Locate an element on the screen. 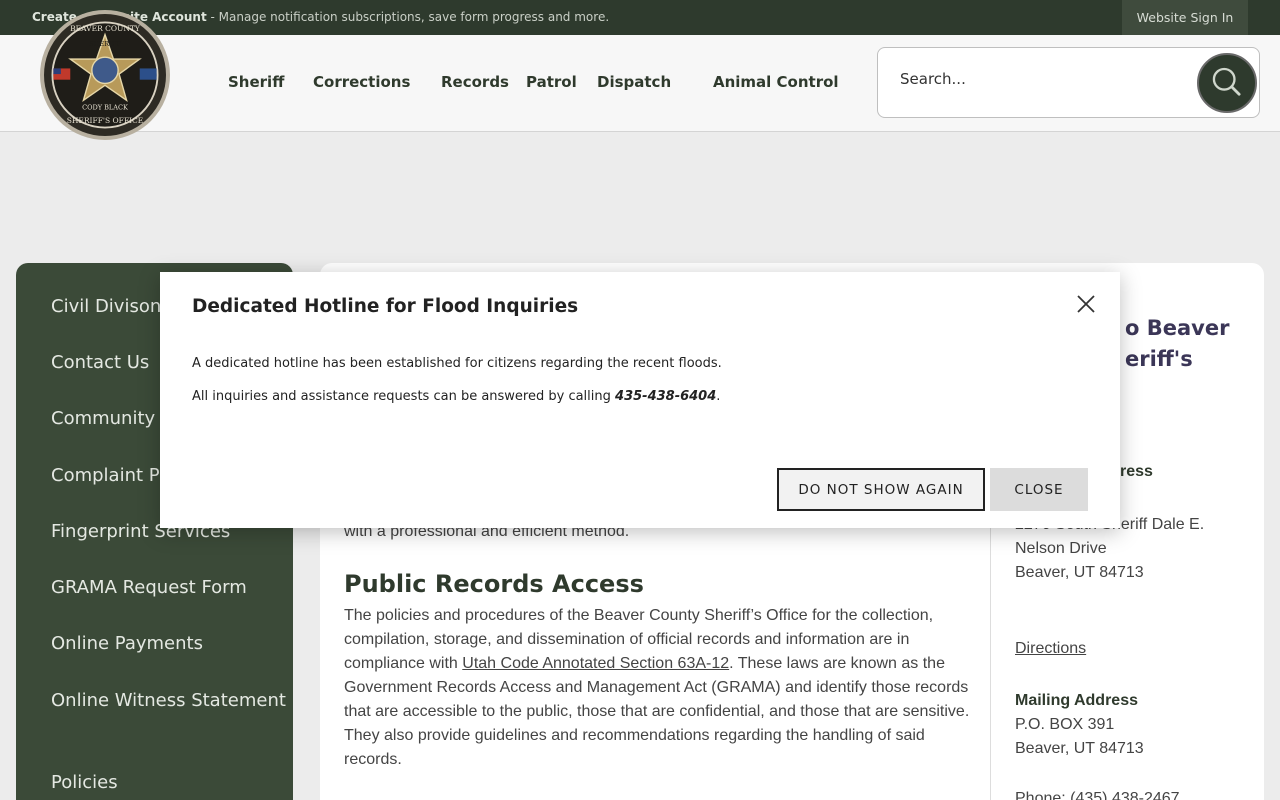  dialog-close-button is located at coordinates (1086, 304).